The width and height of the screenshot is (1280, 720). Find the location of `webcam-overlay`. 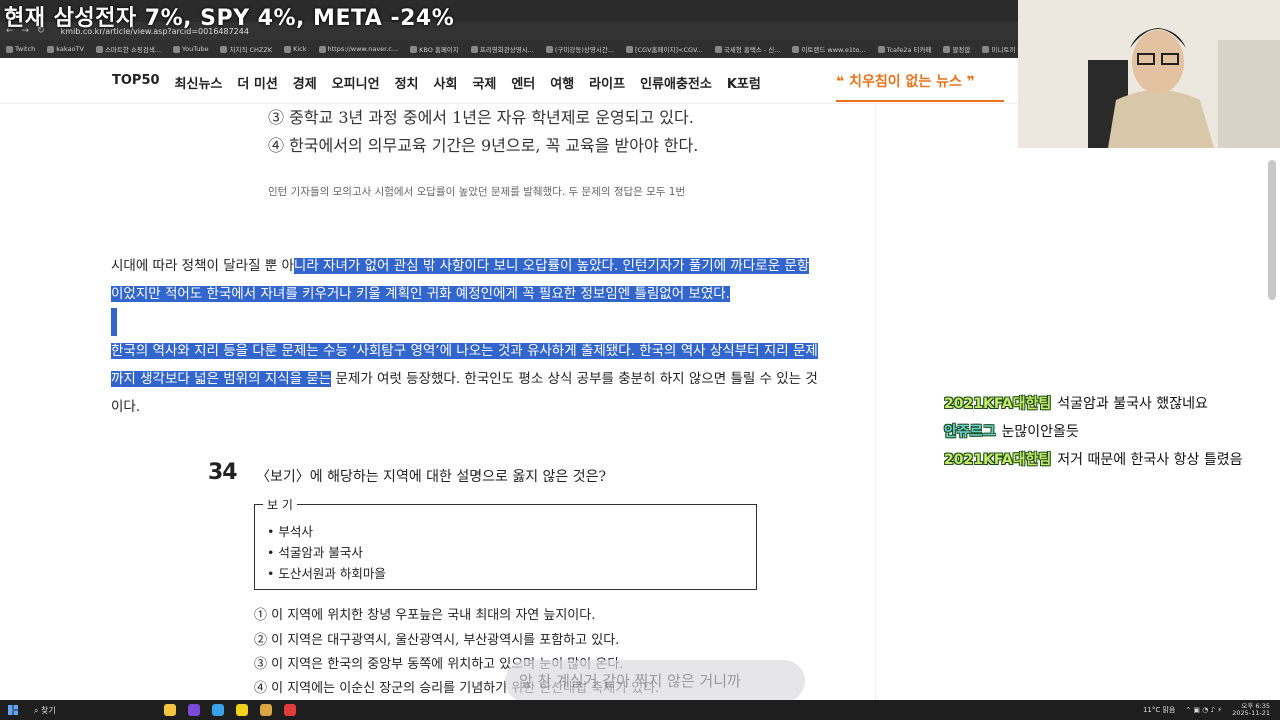

webcam-overlay is located at coordinates (1149, 74).